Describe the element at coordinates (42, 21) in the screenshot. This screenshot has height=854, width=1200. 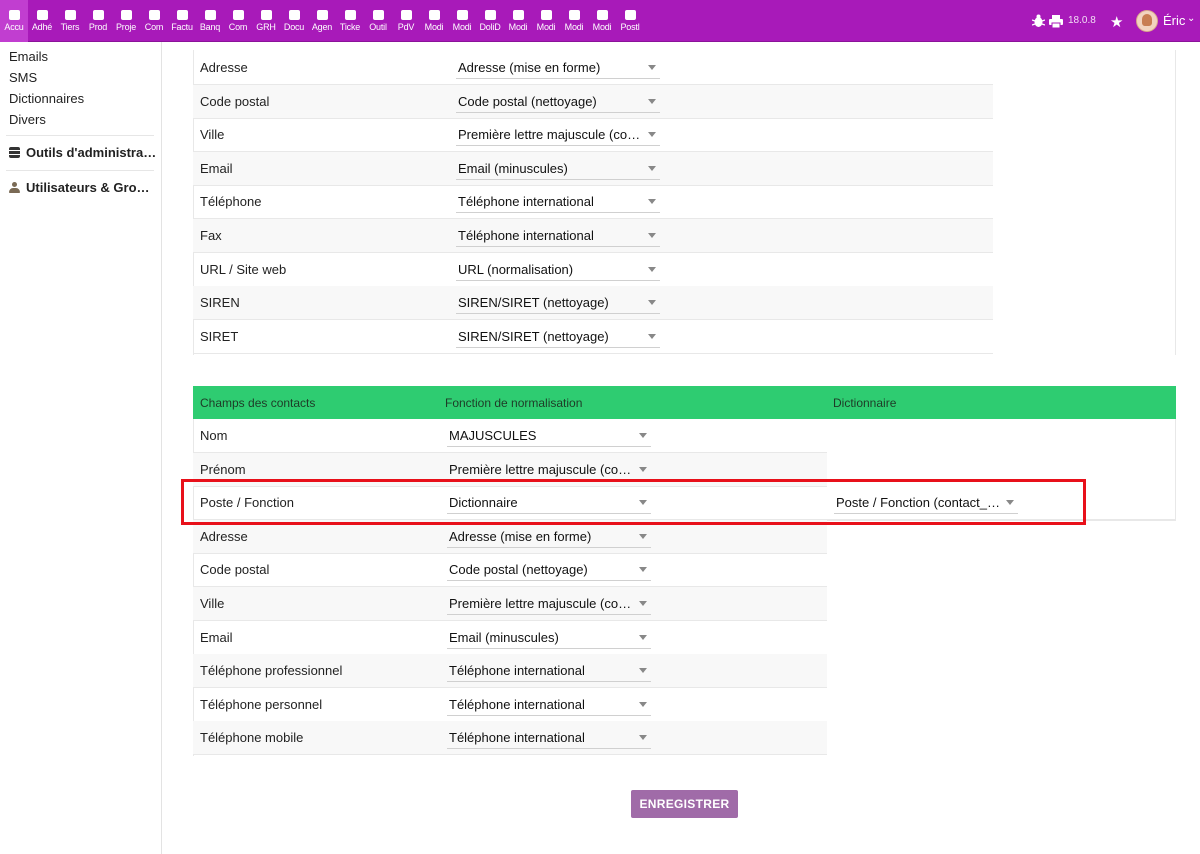
I see `menu-item: Adhé` at that location.